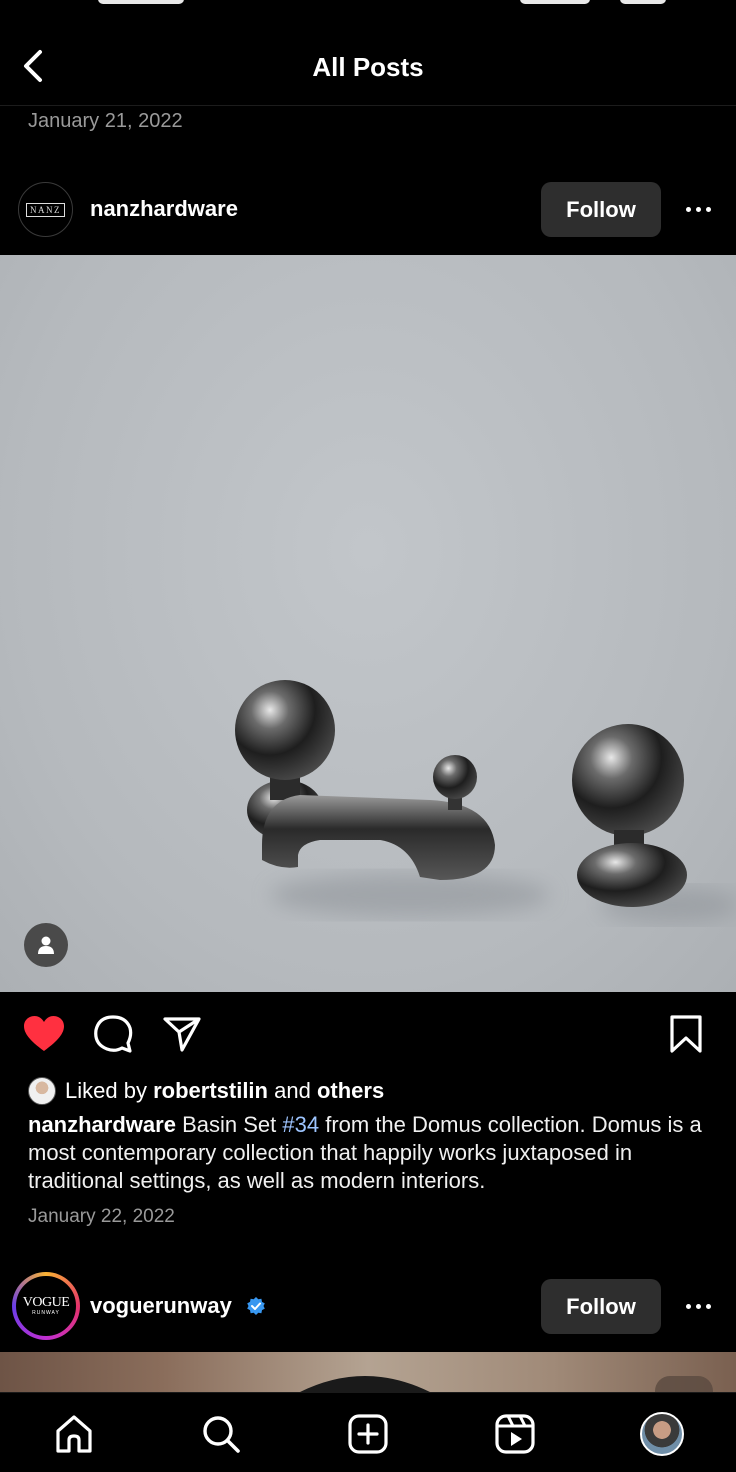 The image size is (736, 1472). I want to click on page-title: All Posts, so click(368, 67).